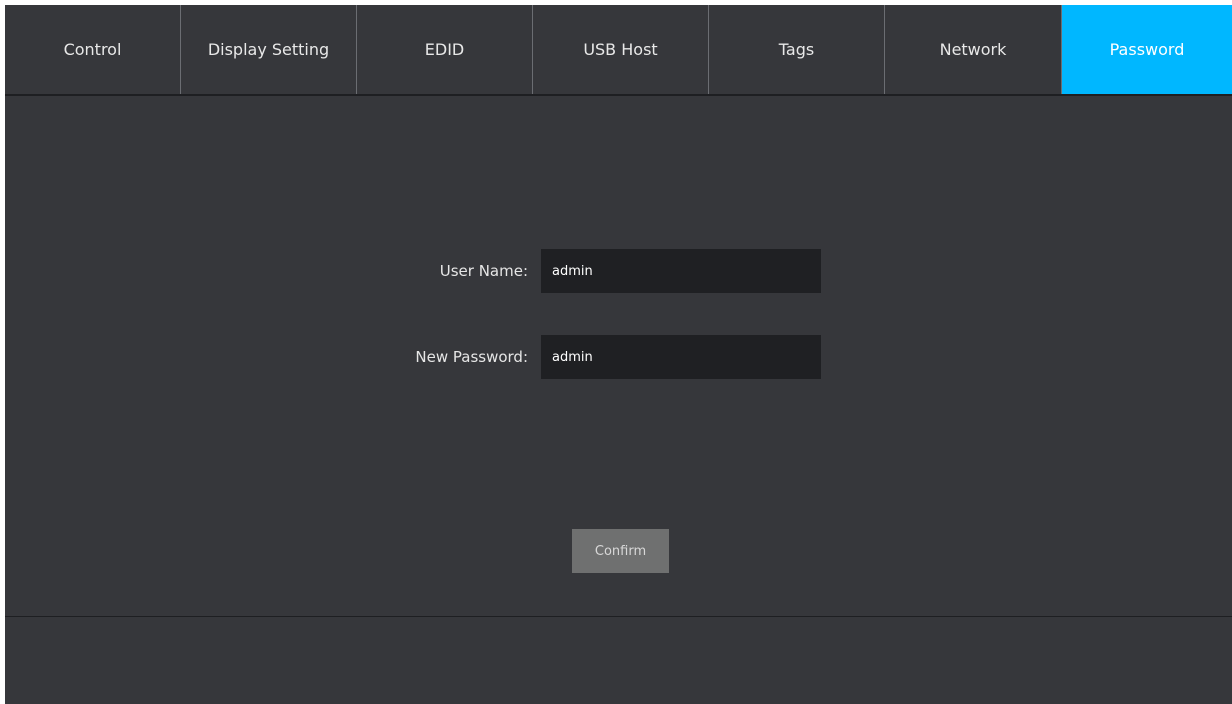 Image resolution: width=1232 pixels, height=704 pixels. What do you see at coordinates (797, 49) in the screenshot?
I see `tab-tags: Tags` at bounding box center [797, 49].